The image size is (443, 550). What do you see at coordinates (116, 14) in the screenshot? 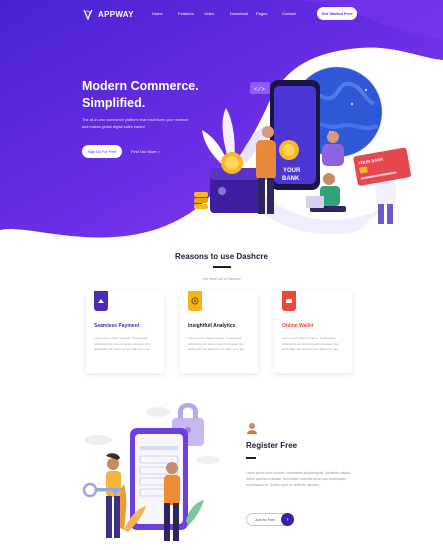
I see `logo-text: APPWAY` at bounding box center [116, 14].